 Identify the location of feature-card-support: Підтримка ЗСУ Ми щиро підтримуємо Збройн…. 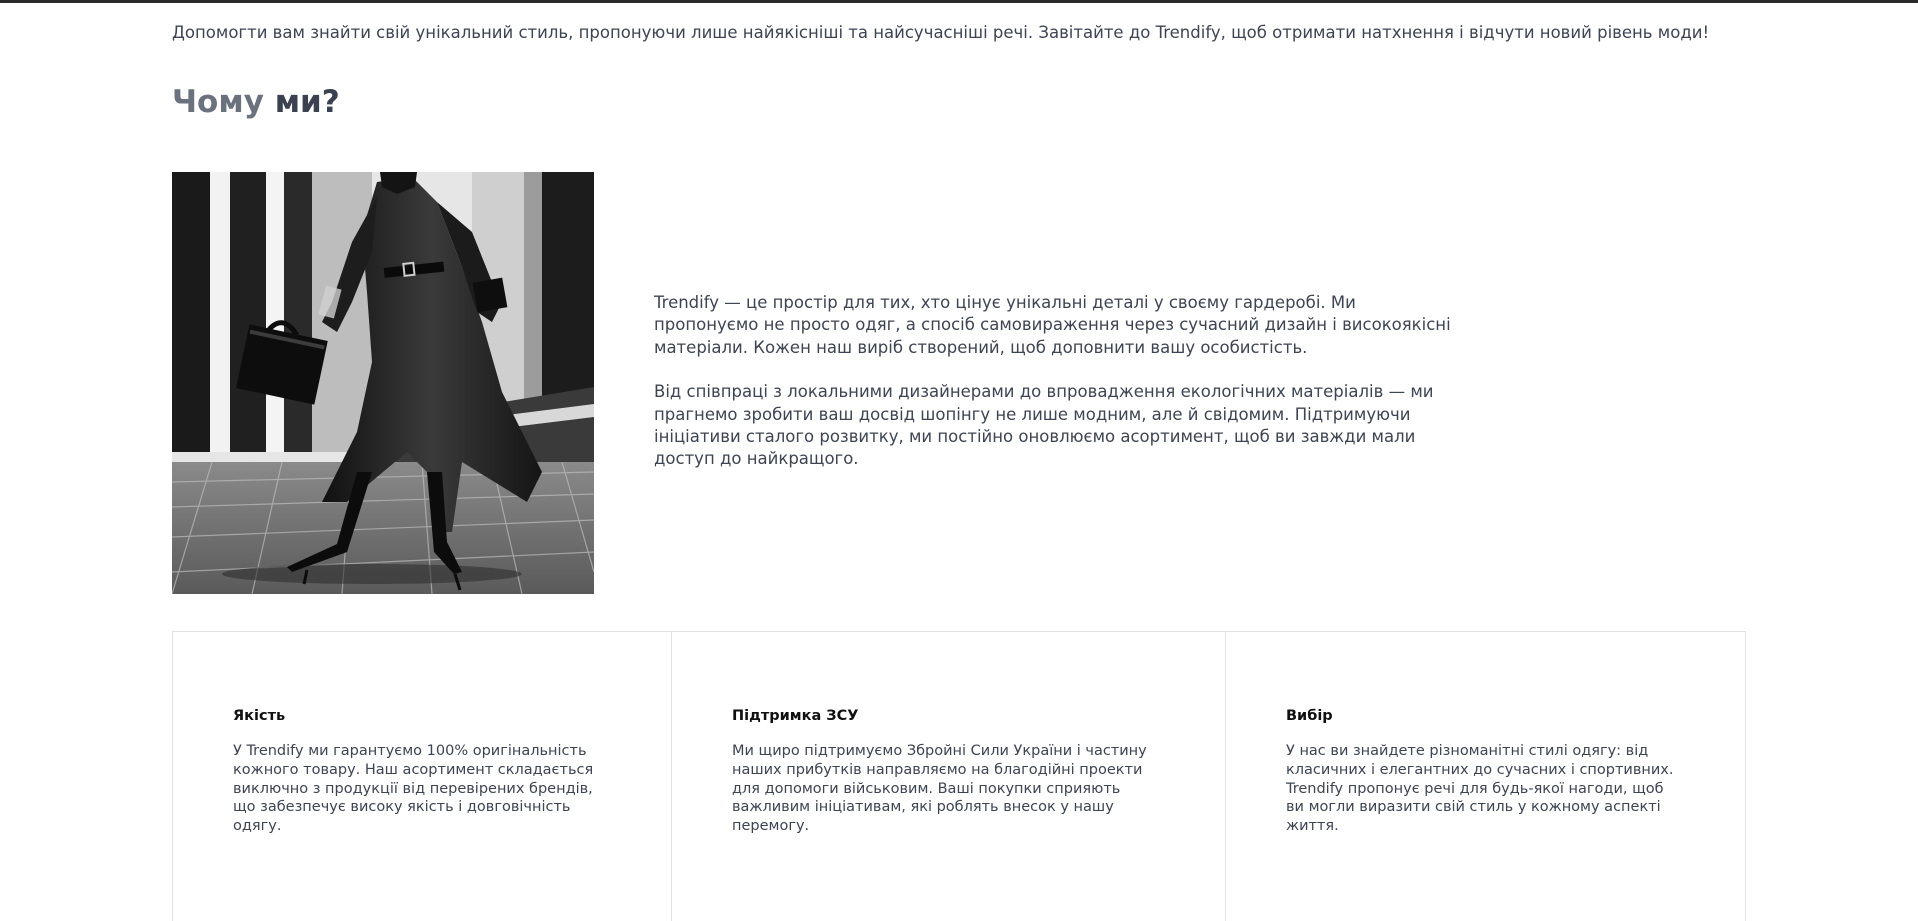
(948, 776).